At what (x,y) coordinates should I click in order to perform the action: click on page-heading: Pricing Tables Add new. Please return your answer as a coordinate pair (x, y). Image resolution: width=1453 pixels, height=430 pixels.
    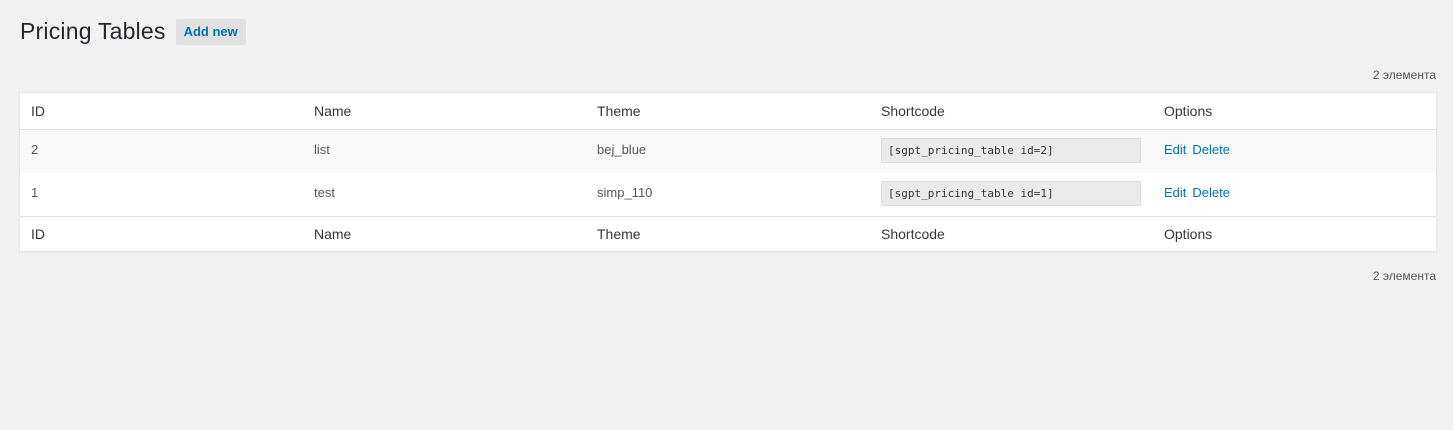
    Looking at the image, I should click on (133, 31).